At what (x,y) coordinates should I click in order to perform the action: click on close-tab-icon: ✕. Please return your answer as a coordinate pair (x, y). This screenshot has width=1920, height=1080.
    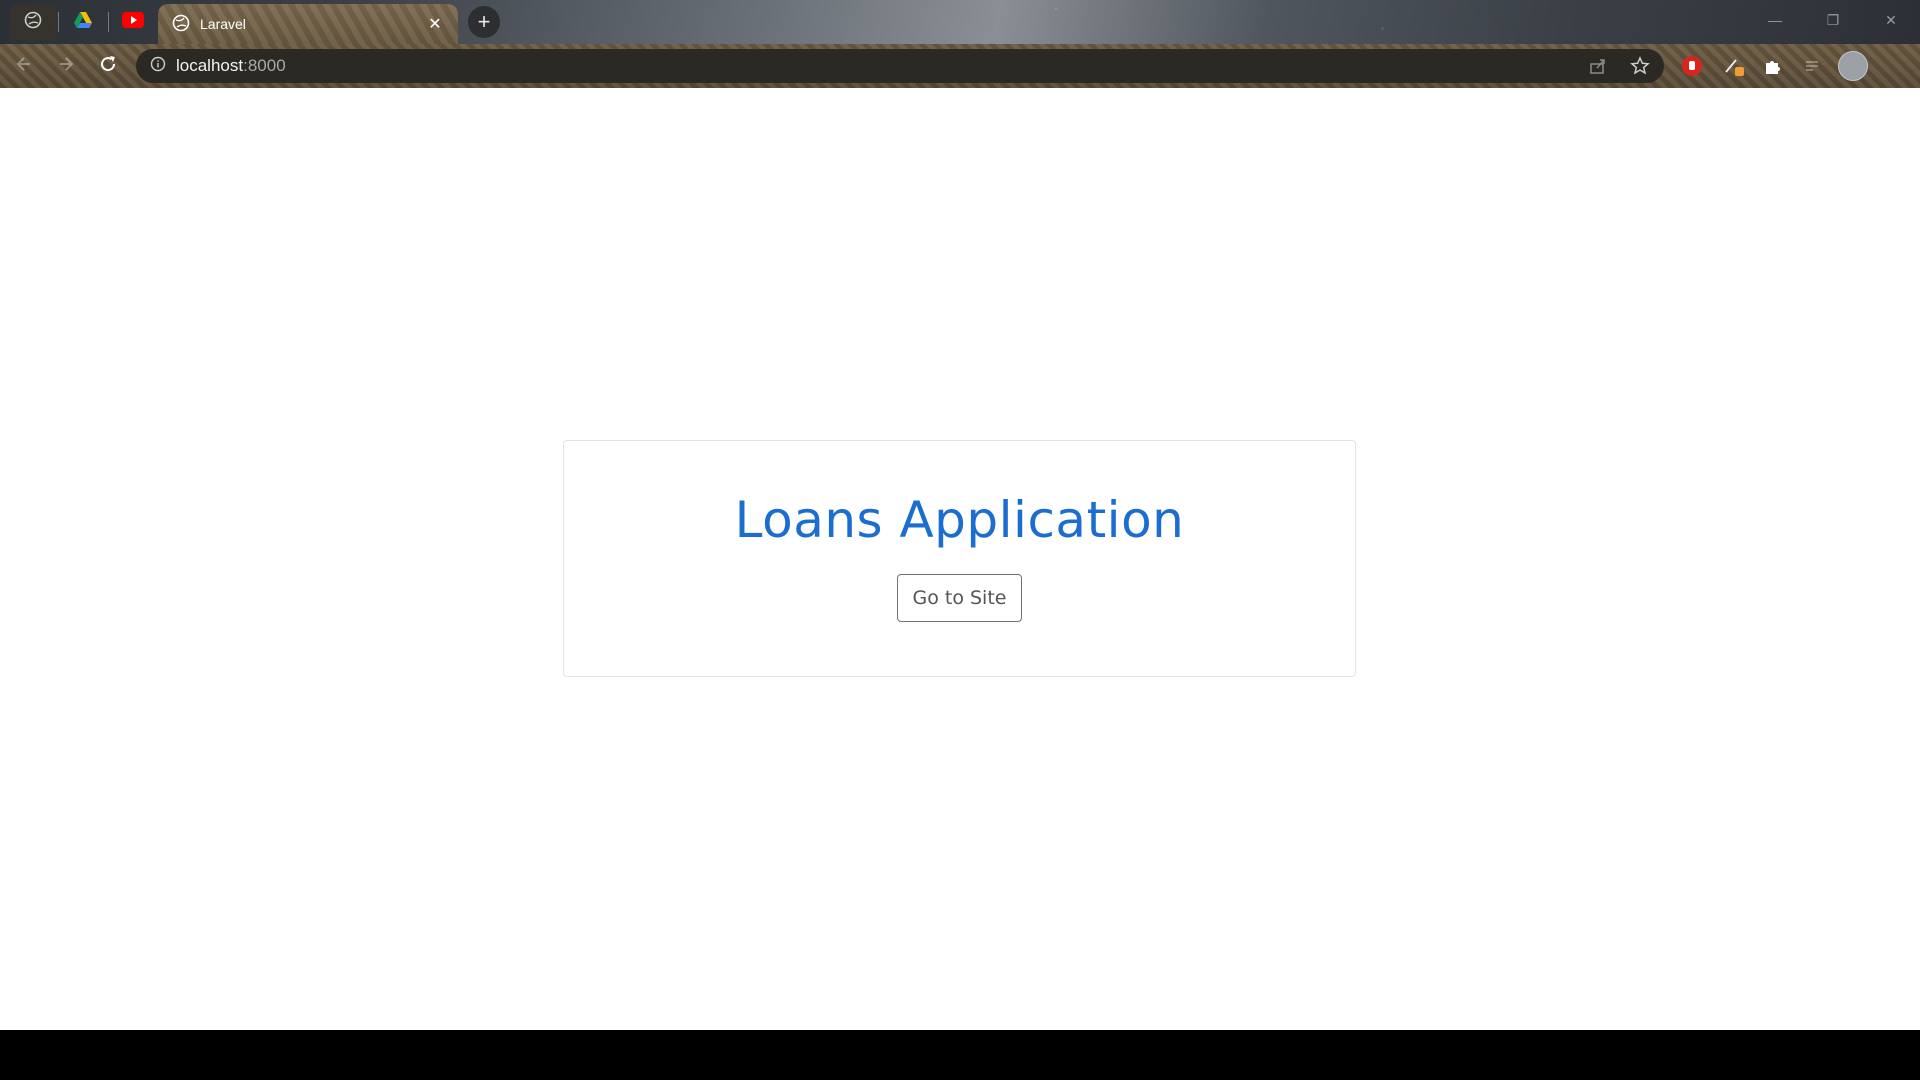
    Looking at the image, I should click on (435, 24).